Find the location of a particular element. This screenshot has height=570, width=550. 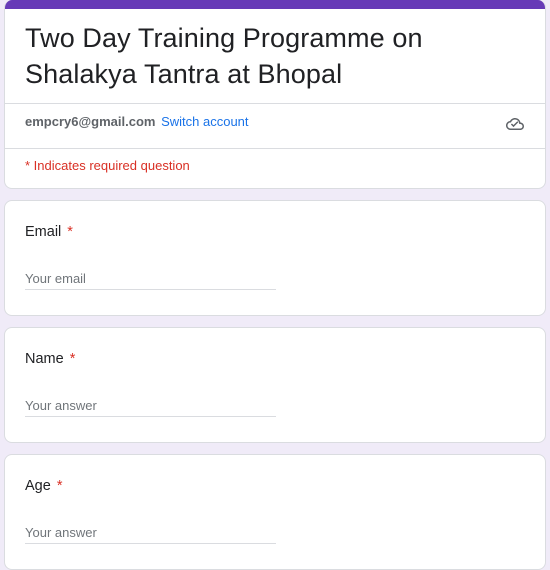

question-label: Age * is located at coordinates (44, 486).